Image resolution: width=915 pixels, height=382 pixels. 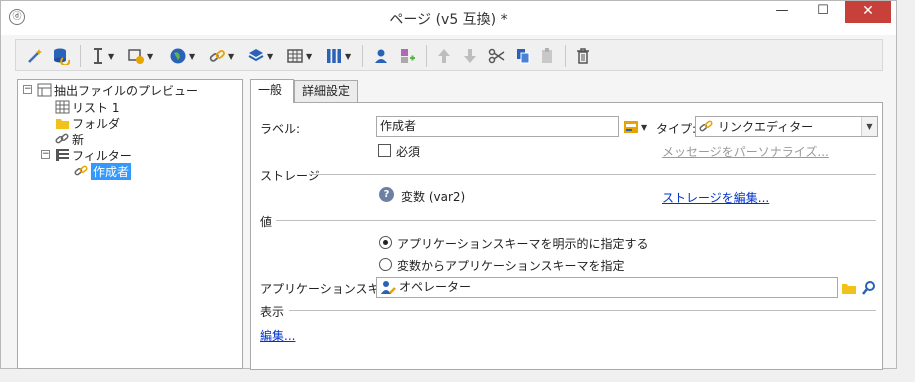 I want to click on radio-variable-label: 変数からアプリケーションスキーマを指定, so click(x=511, y=266).